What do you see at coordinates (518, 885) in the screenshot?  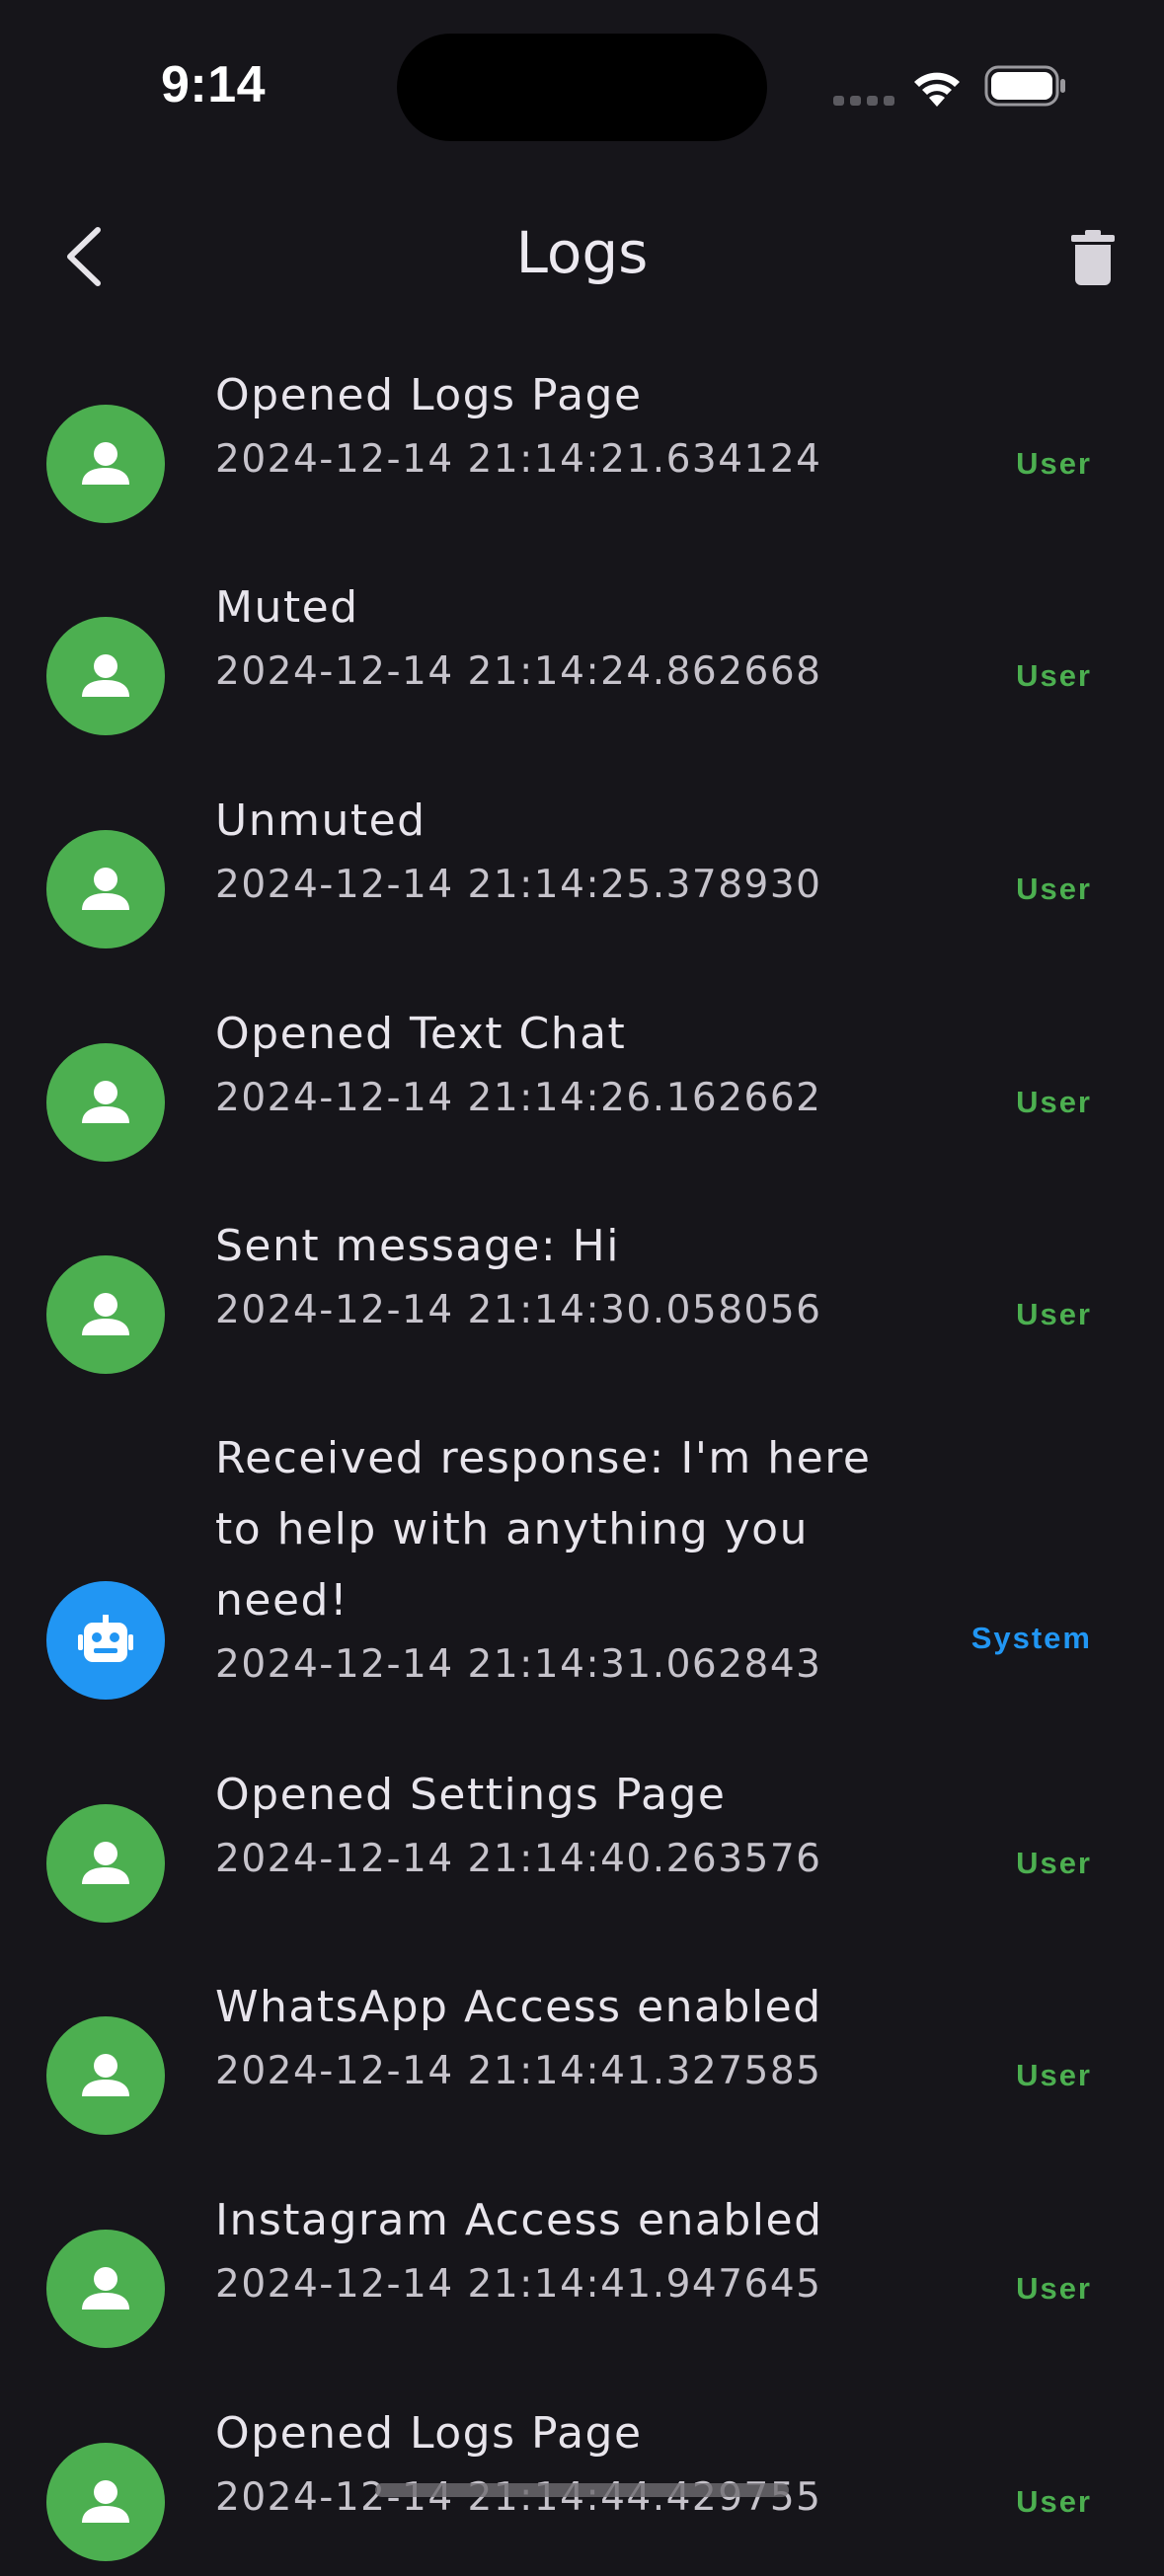 I see `log-timestamp: 2024-12-14 21:14:25.378930` at bounding box center [518, 885].